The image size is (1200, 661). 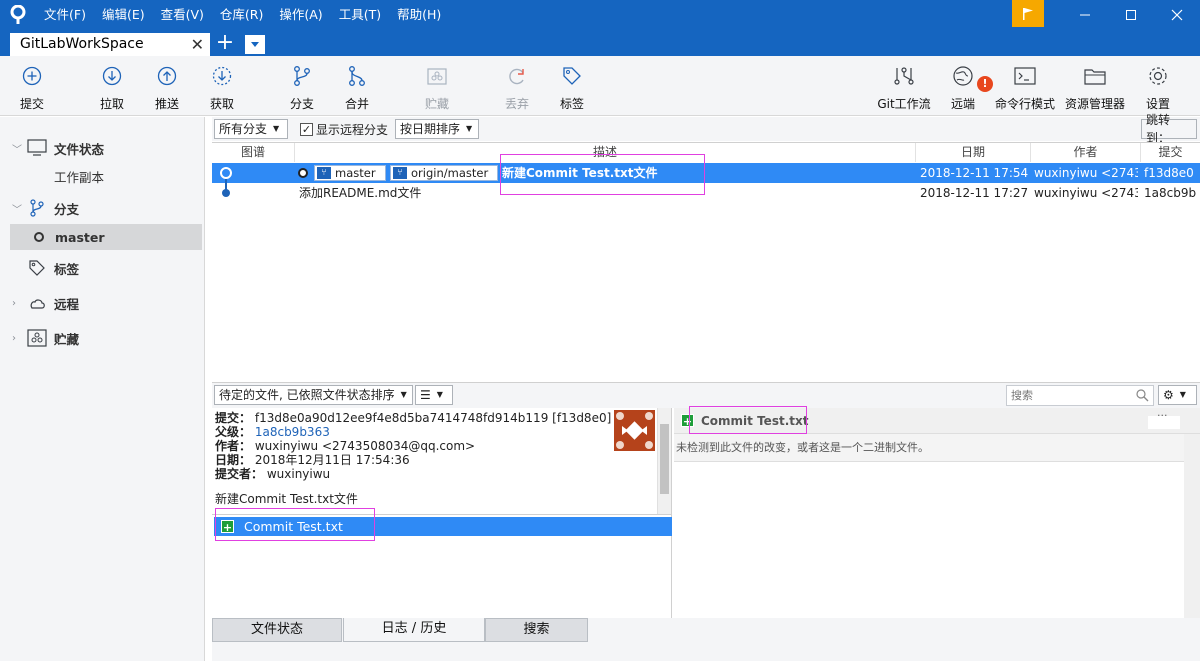 What do you see at coordinates (580, 173) in the screenshot?
I see `commit-description: 新建Commit Test.txt文件` at bounding box center [580, 173].